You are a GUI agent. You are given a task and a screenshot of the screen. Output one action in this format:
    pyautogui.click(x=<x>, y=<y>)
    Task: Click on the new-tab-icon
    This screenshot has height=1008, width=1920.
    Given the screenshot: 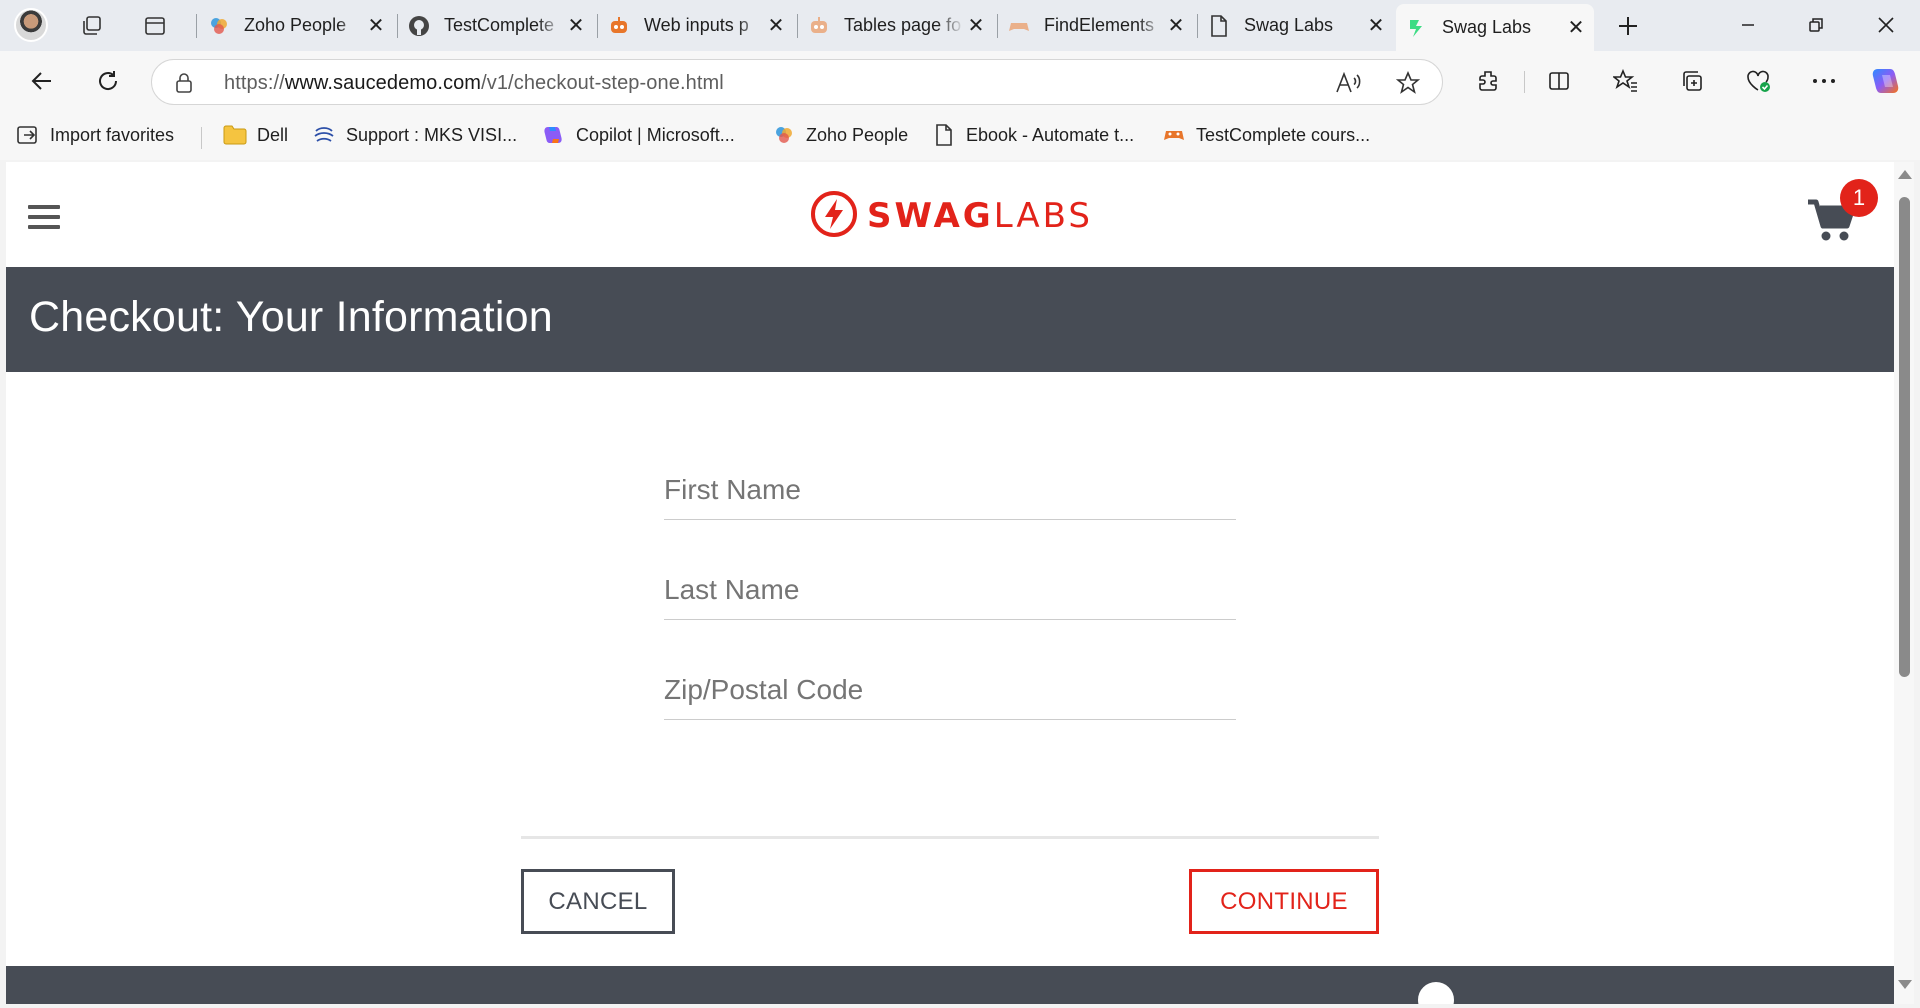 What is the action you would take?
    pyautogui.click(x=1628, y=26)
    